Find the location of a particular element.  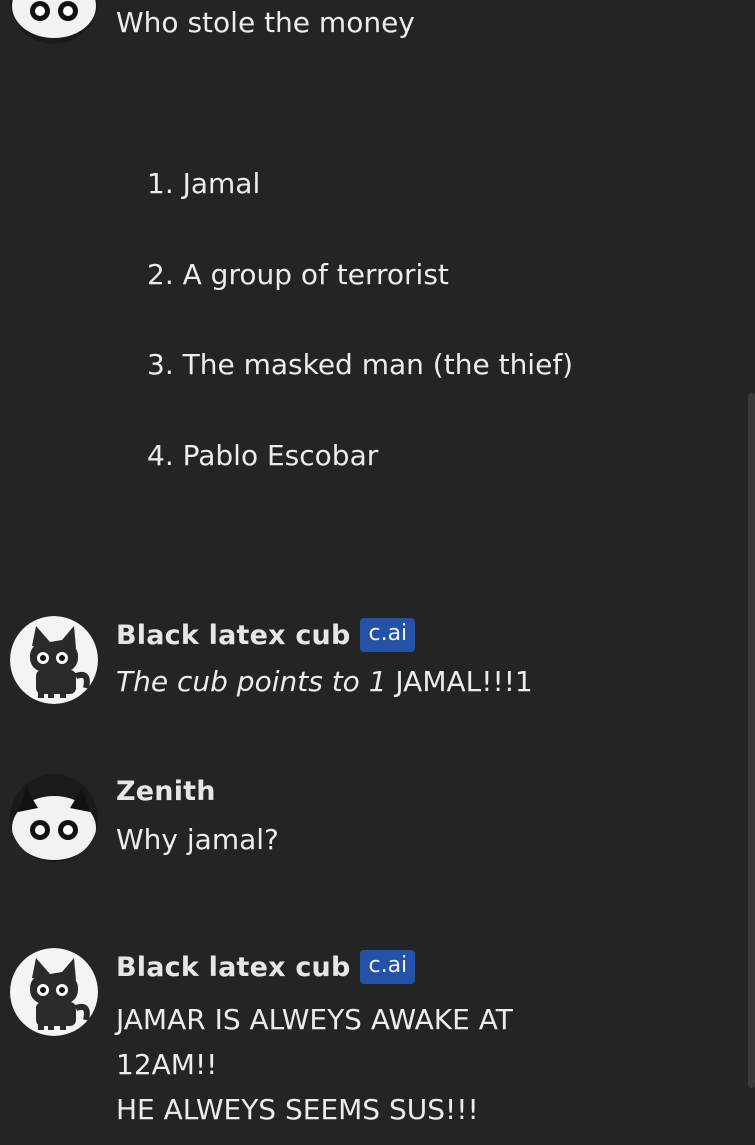

action-text: The cub points to 1 is located at coordinates (251, 681).